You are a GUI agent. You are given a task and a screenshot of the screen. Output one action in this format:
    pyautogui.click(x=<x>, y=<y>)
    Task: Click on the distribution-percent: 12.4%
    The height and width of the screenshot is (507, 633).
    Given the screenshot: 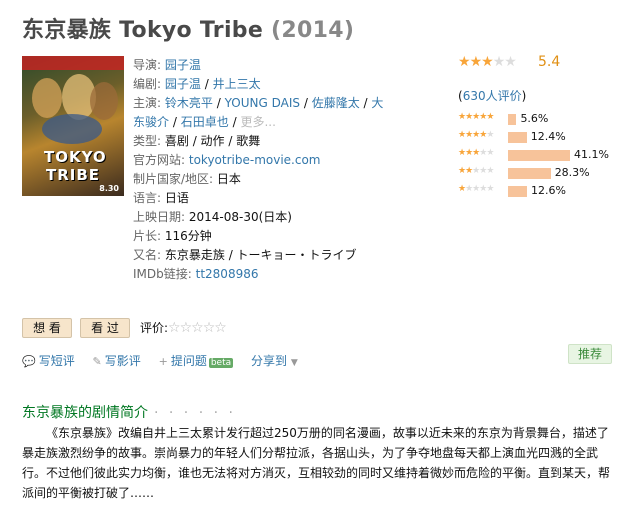 What is the action you would take?
    pyautogui.click(x=548, y=136)
    